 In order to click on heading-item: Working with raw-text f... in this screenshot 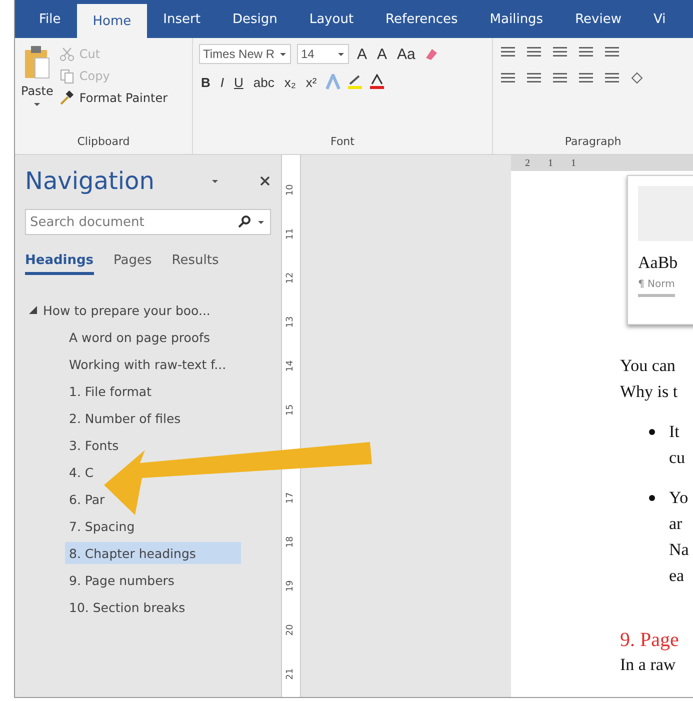, I will do `click(147, 364)`.